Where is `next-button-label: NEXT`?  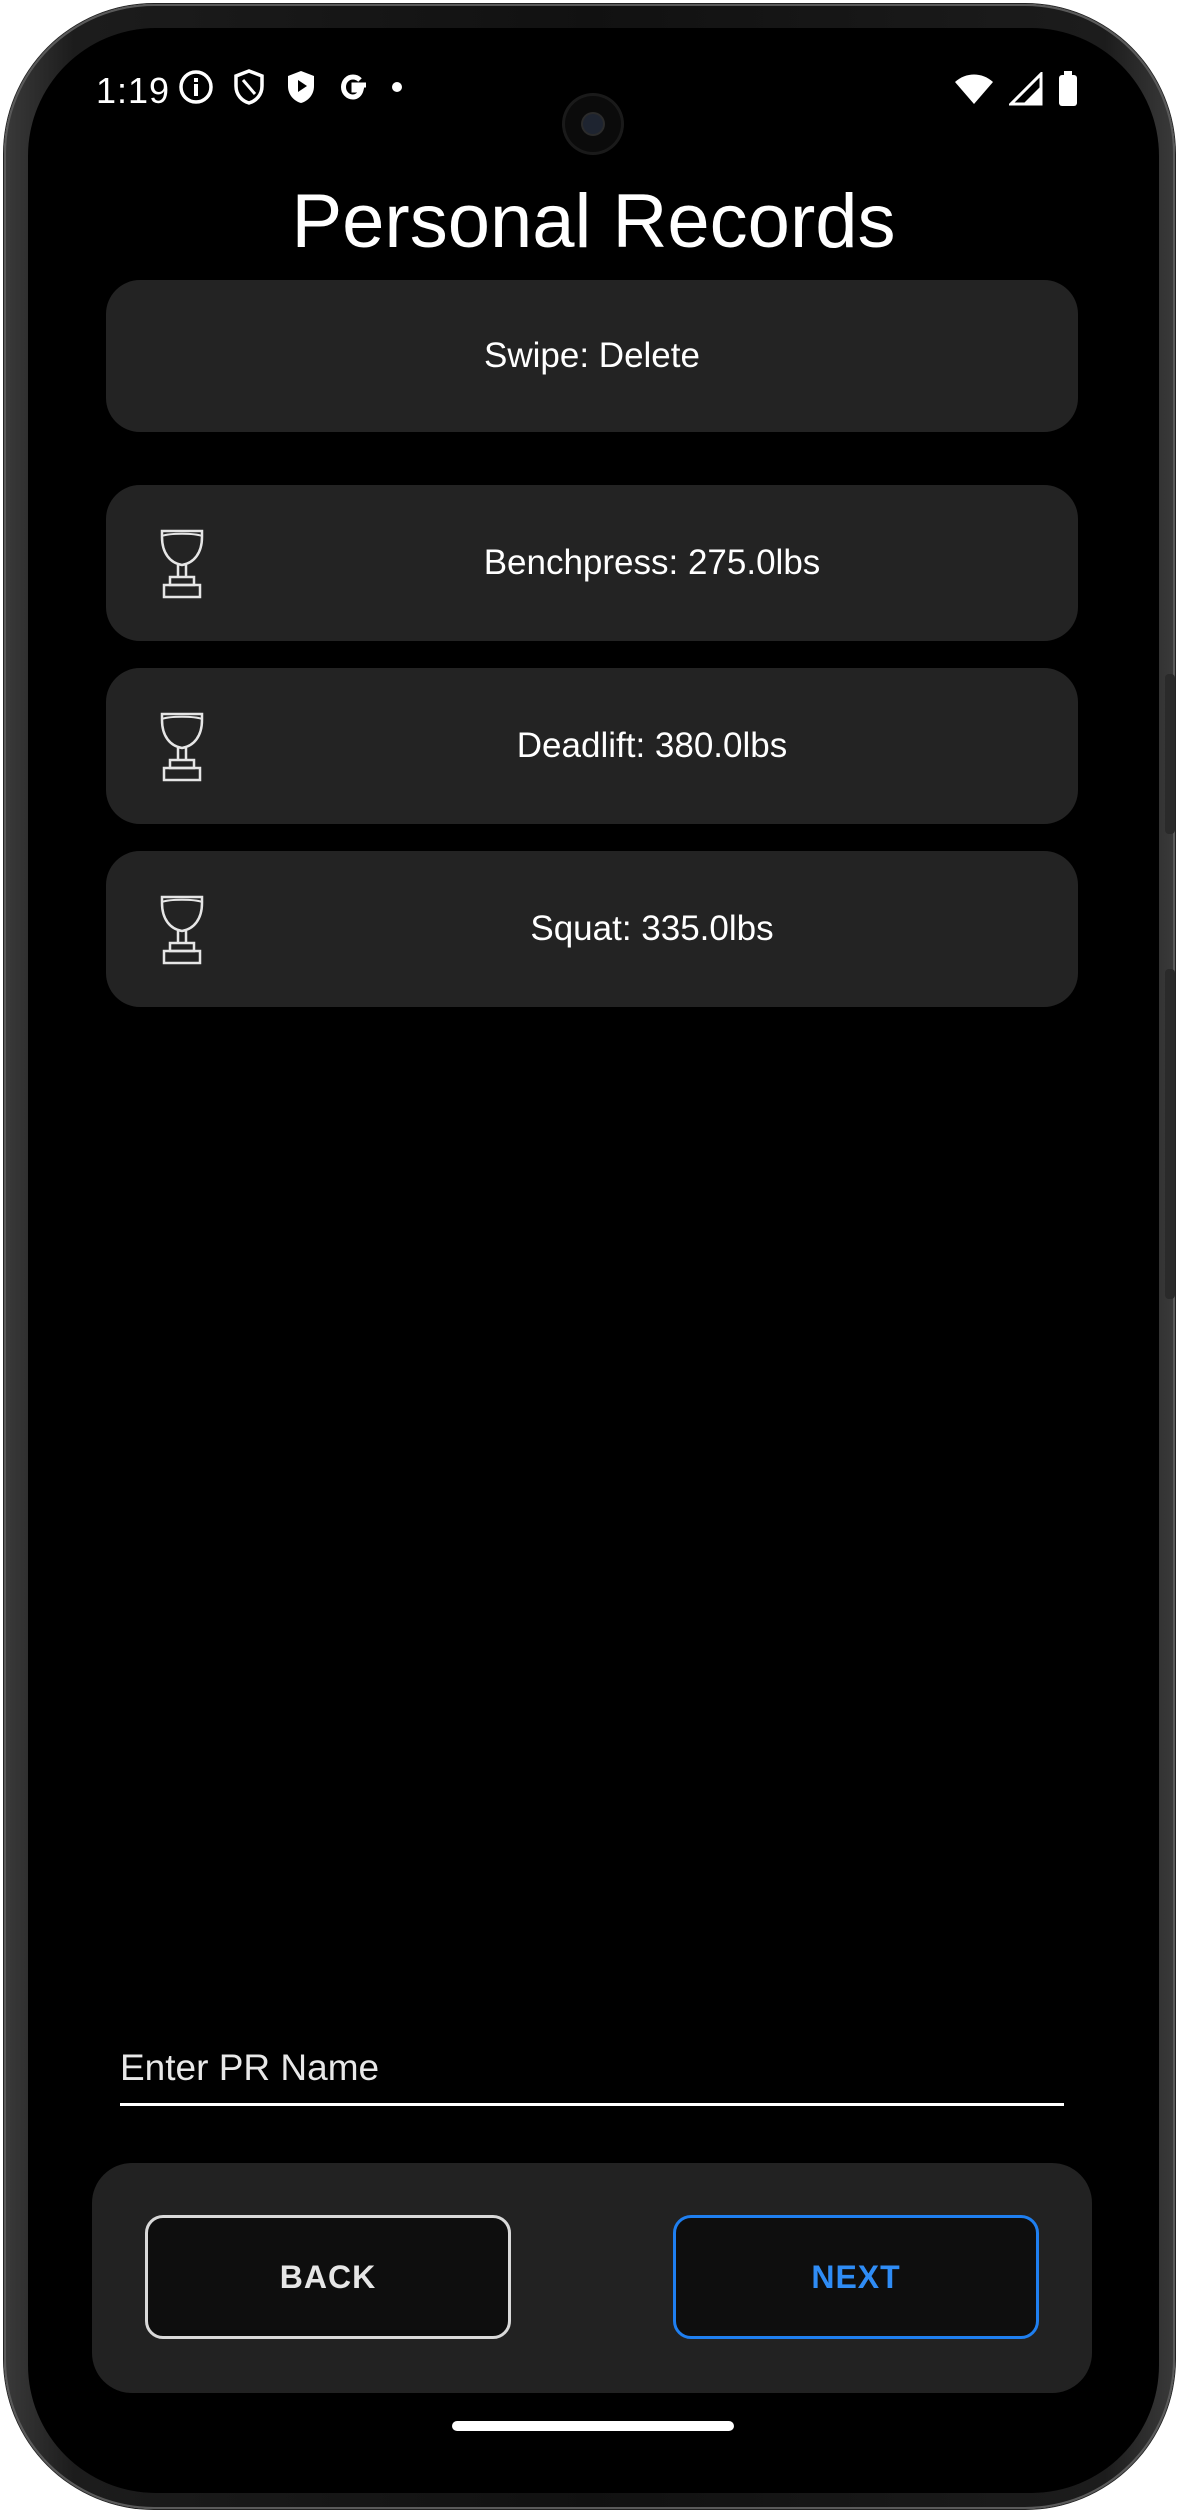
next-button-label: NEXT is located at coordinates (856, 2276).